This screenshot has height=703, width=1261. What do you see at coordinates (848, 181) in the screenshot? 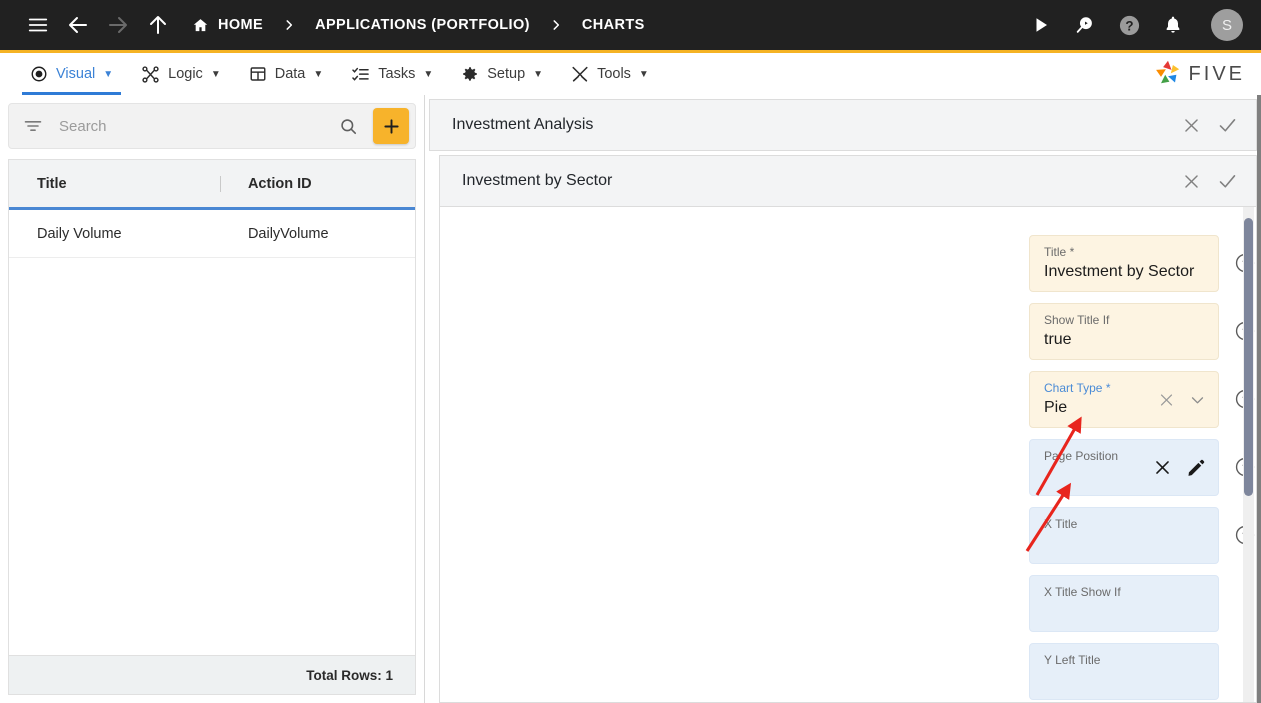
I see `inner-card-header: Investment by Sector` at bounding box center [848, 181].